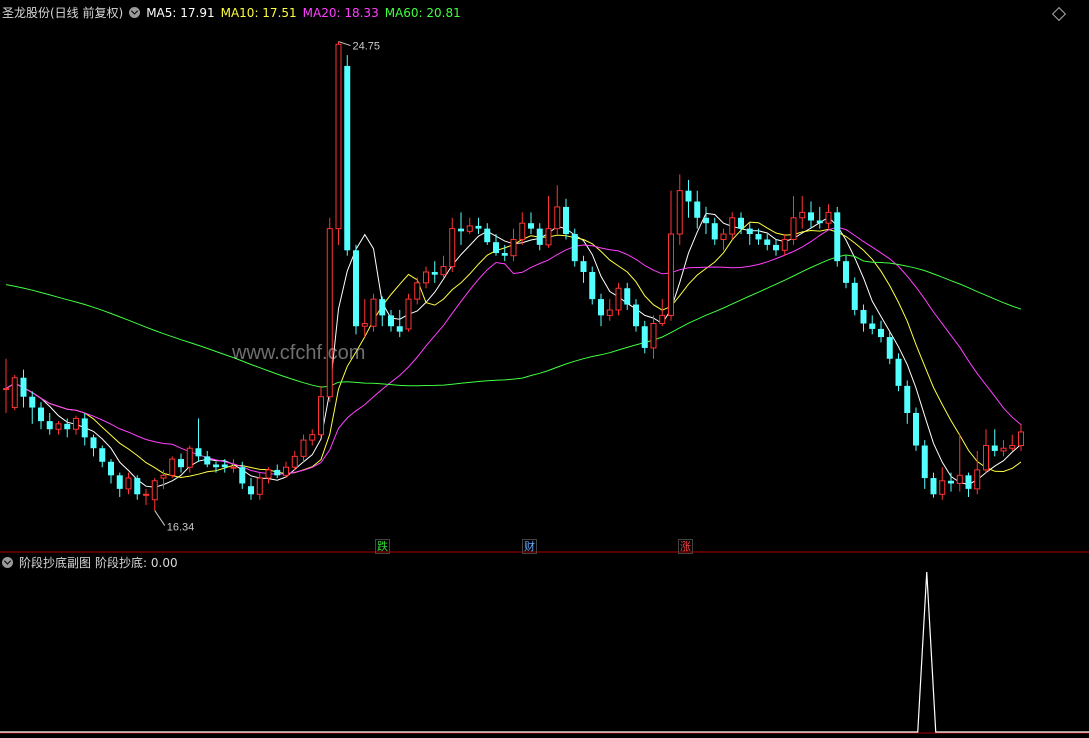  What do you see at coordinates (135, 12) in the screenshot?
I see `indicator-menu-icon` at bounding box center [135, 12].